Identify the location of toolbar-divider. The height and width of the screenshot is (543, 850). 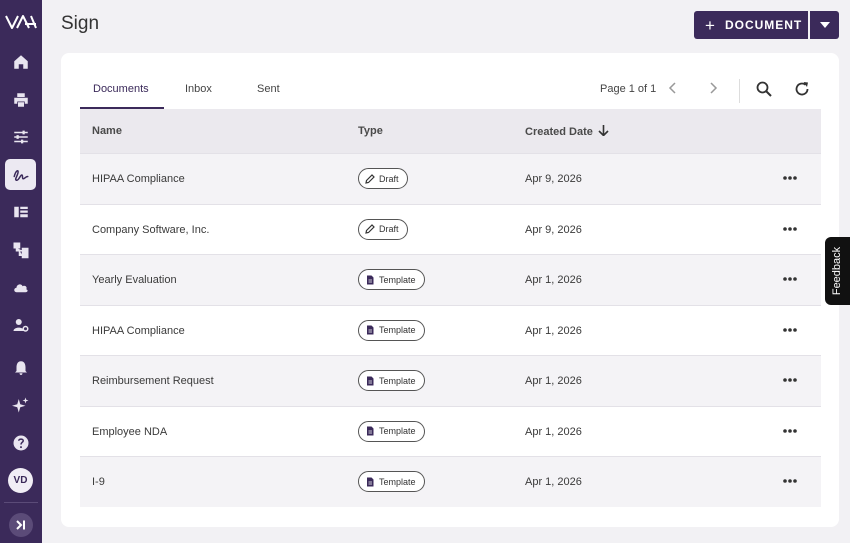
(739, 91).